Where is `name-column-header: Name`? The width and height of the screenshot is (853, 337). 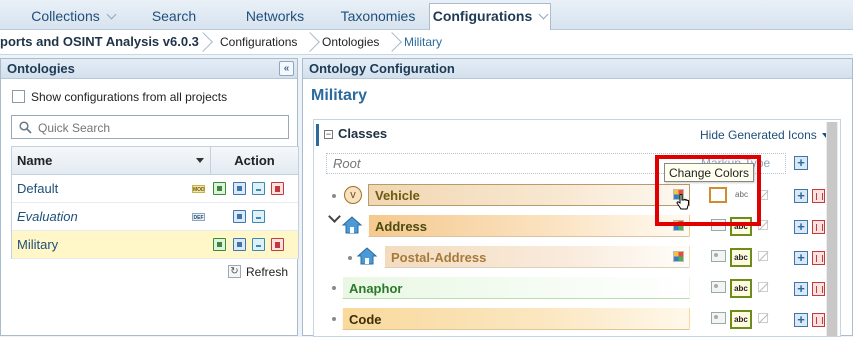 name-column-header: Name is located at coordinates (111, 161).